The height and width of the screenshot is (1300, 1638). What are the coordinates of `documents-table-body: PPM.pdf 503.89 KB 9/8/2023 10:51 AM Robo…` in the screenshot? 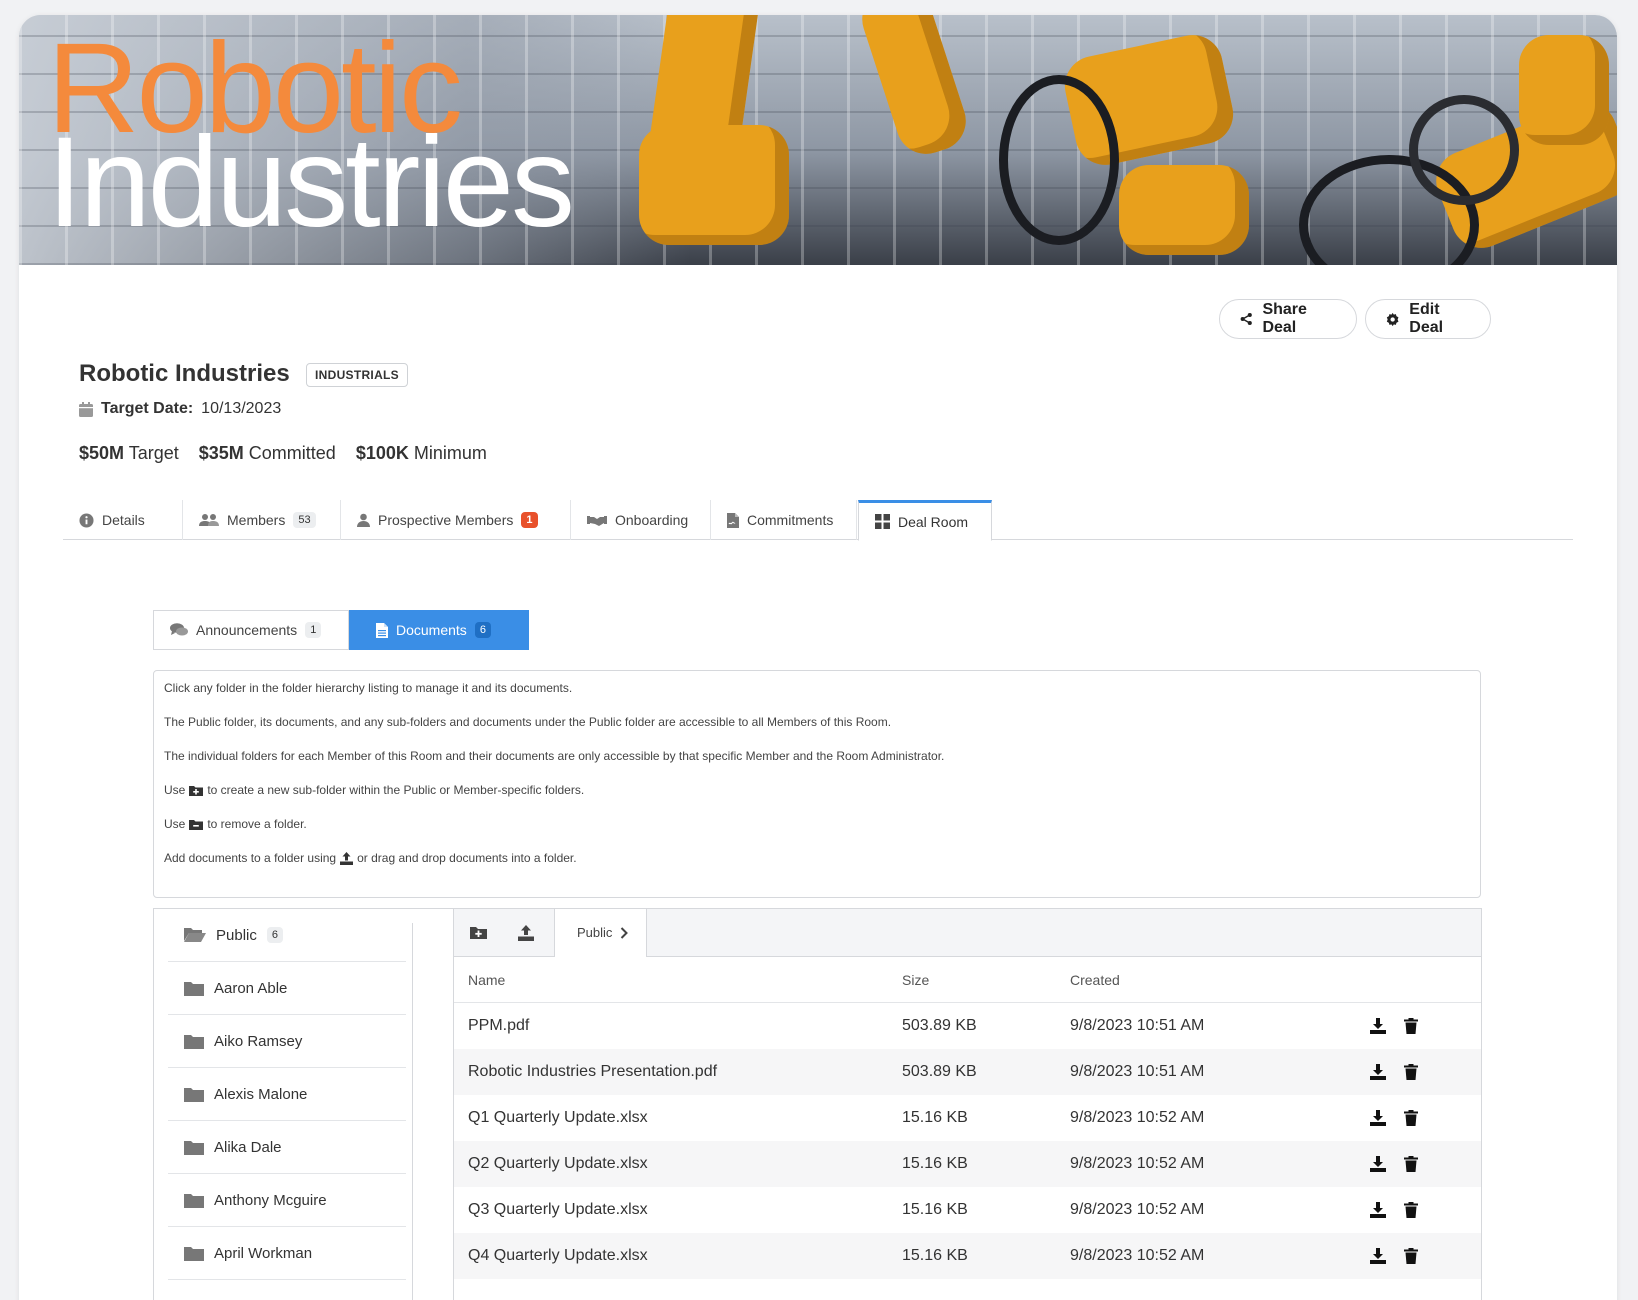 It's located at (967, 1141).